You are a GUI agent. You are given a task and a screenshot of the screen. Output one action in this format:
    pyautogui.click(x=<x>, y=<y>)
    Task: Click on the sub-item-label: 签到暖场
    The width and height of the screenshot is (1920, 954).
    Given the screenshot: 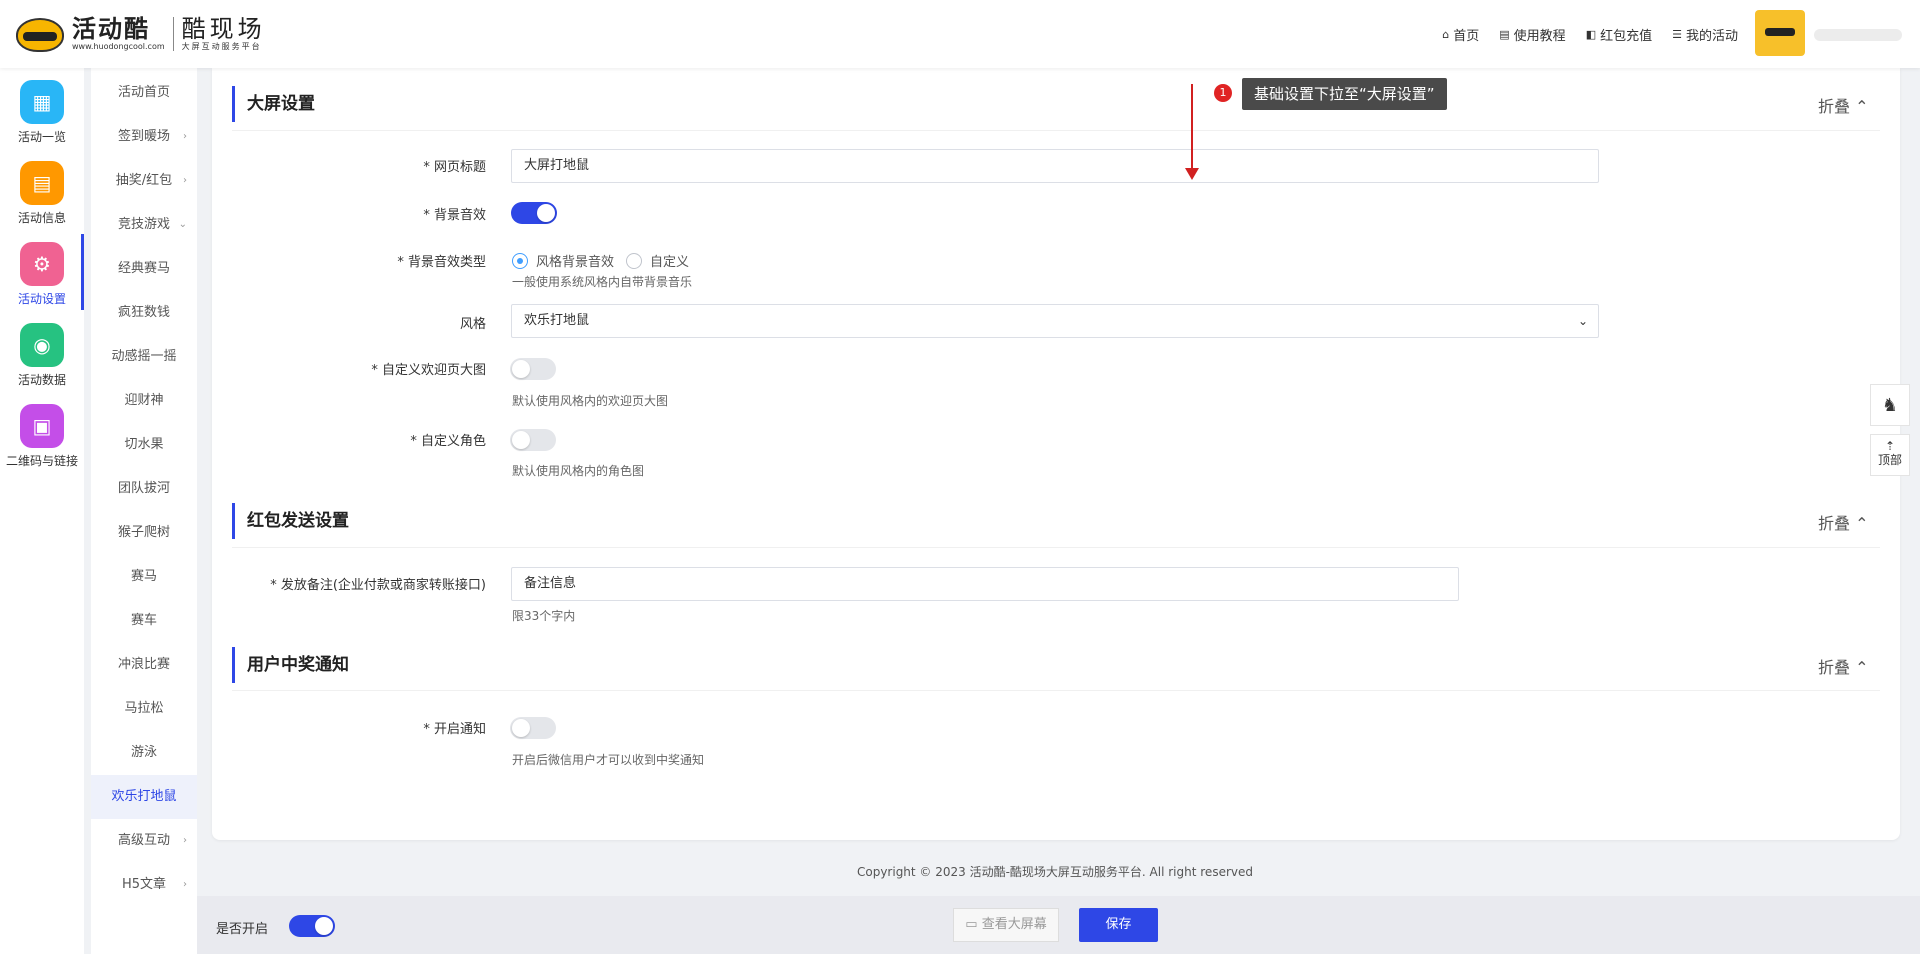 What is the action you would take?
    pyautogui.click(x=143, y=136)
    